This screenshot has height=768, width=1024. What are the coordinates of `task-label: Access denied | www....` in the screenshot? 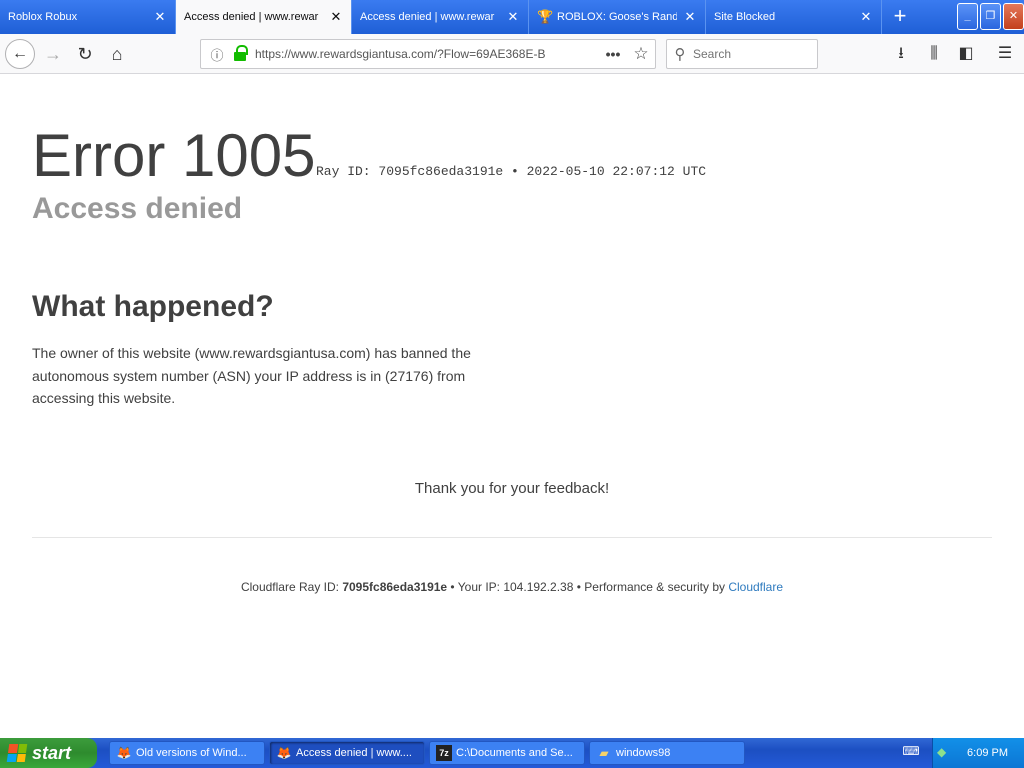 It's located at (354, 753).